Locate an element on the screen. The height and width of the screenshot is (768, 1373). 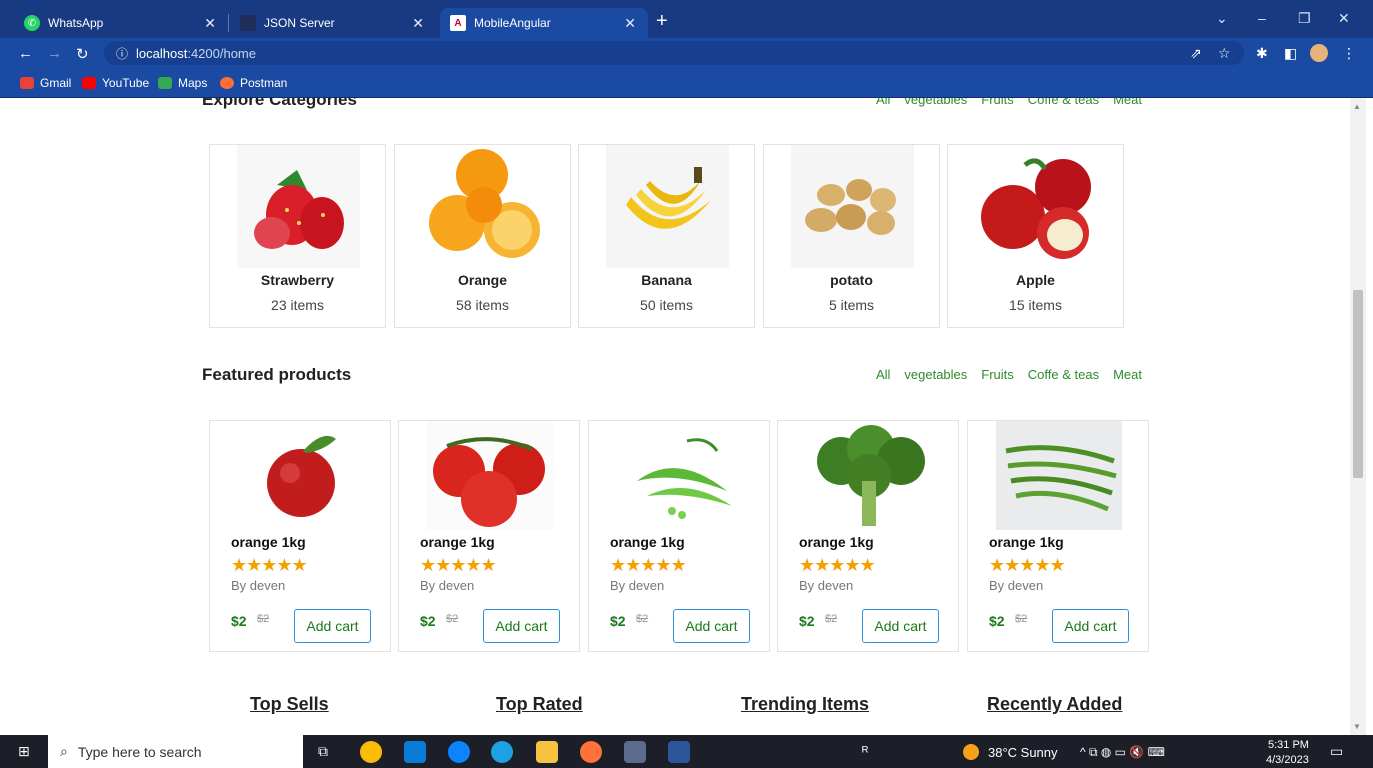
task-view-icon: ⧉ is located at coordinates (323, 751).